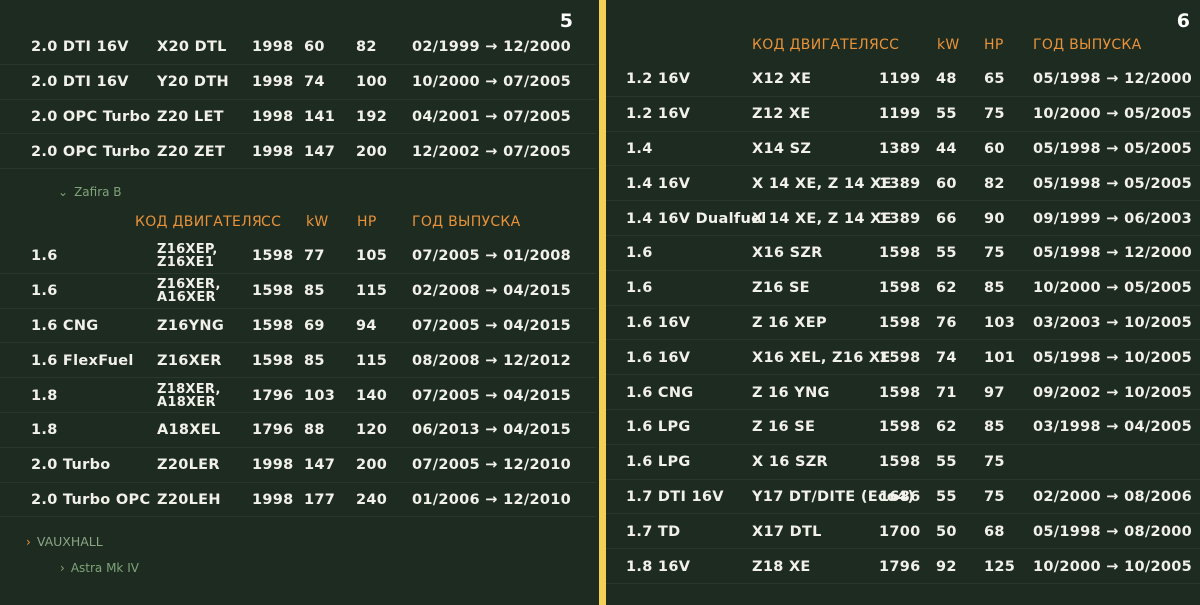 This screenshot has width=1200, height=605. Describe the element at coordinates (1113, 427) in the screenshot. I see `row-years: 03/1998 → 04/2005` at that location.